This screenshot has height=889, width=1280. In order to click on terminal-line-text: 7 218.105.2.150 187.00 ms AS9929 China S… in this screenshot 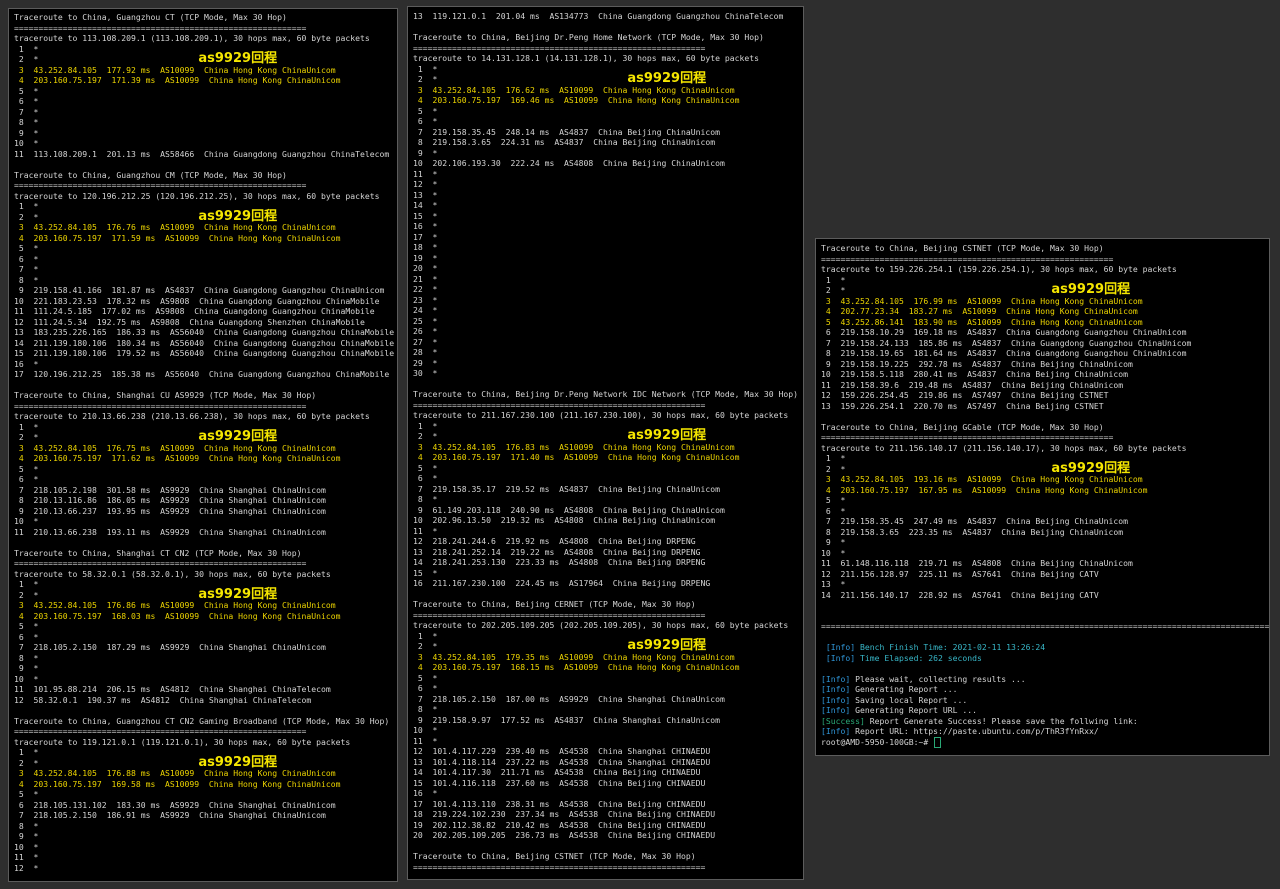, I will do `click(569, 698)`.